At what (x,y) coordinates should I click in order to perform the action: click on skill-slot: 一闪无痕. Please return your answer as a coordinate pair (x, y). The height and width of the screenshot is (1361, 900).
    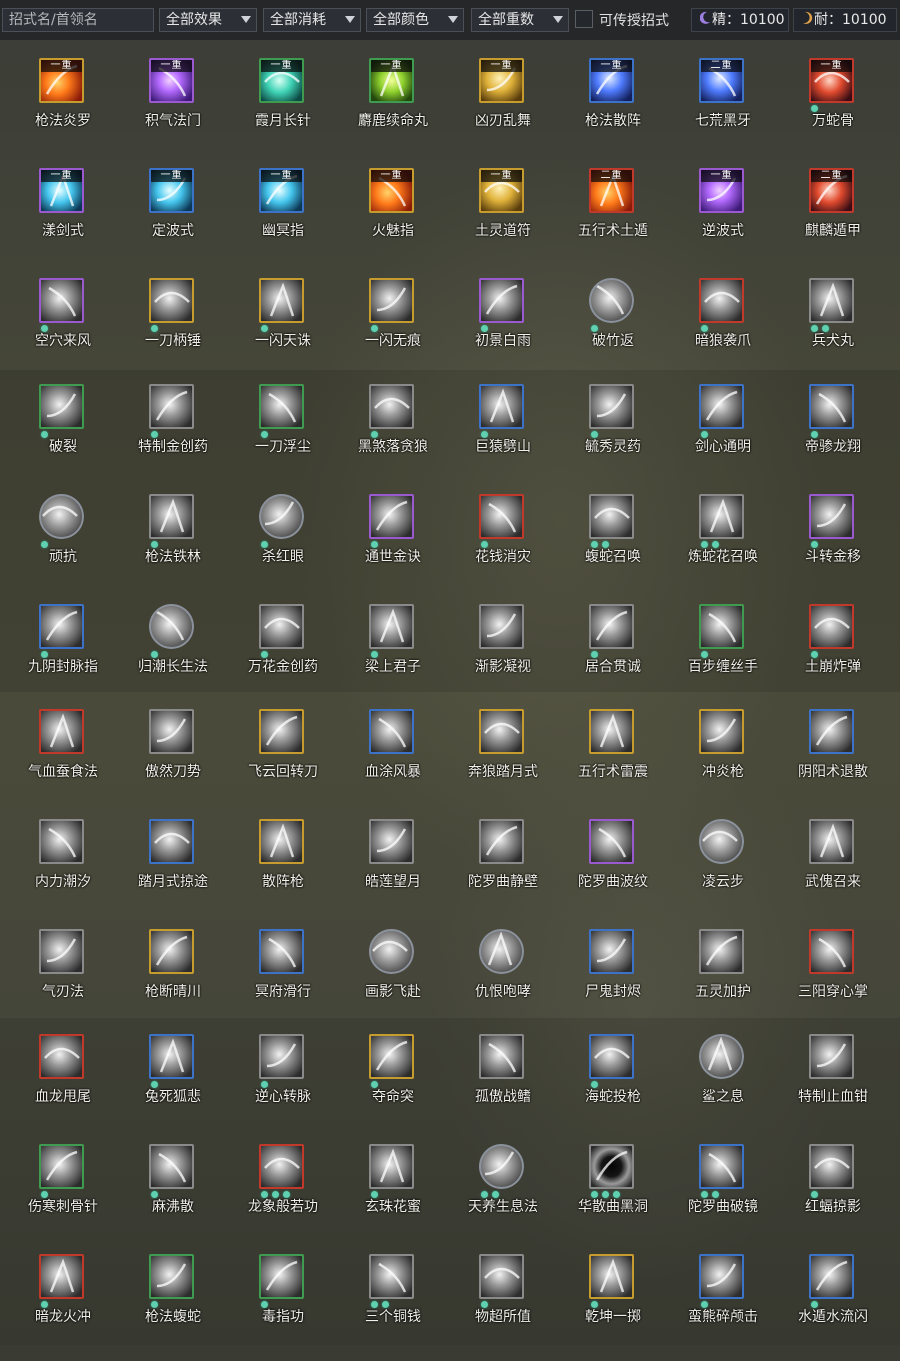
    Looking at the image, I should click on (385, 330).